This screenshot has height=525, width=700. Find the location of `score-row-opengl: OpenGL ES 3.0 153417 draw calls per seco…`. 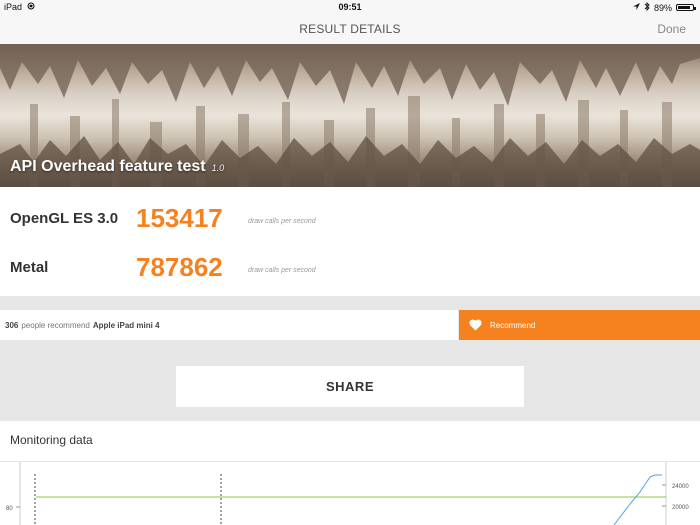

score-row-opengl: OpenGL ES 3.0 153417 draw calls per seco… is located at coordinates (163, 218).